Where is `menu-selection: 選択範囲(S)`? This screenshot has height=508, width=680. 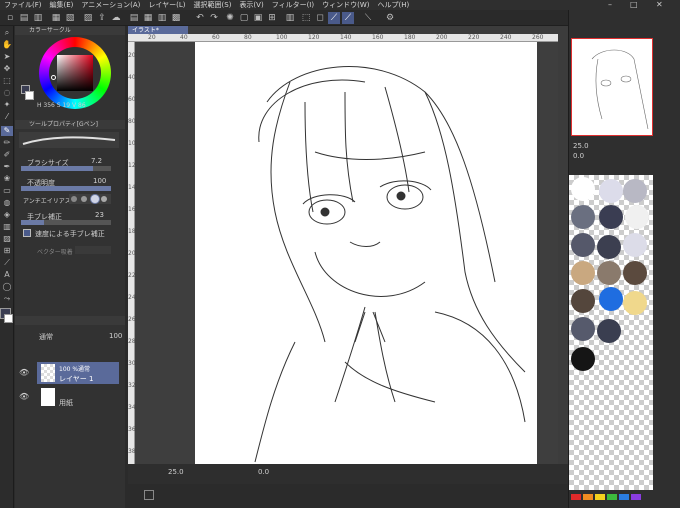
menu-selection: 選択範囲(S) is located at coordinates (213, 5).